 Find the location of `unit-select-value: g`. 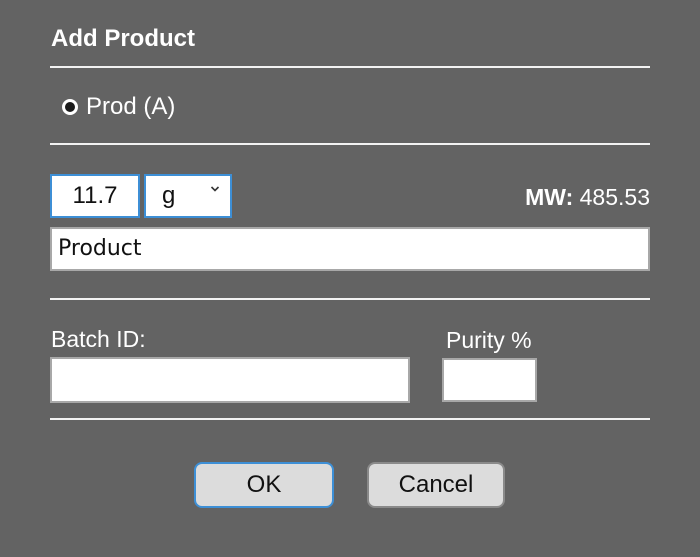

unit-select-value: g is located at coordinates (169, 195).